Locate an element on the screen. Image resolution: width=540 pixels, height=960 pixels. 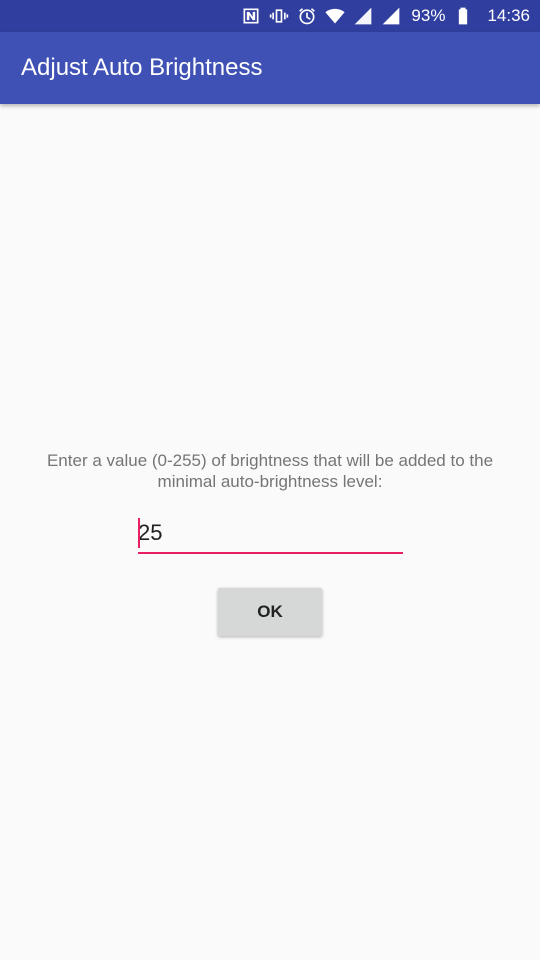
nfc-icon is located at coordinates (251, 16).